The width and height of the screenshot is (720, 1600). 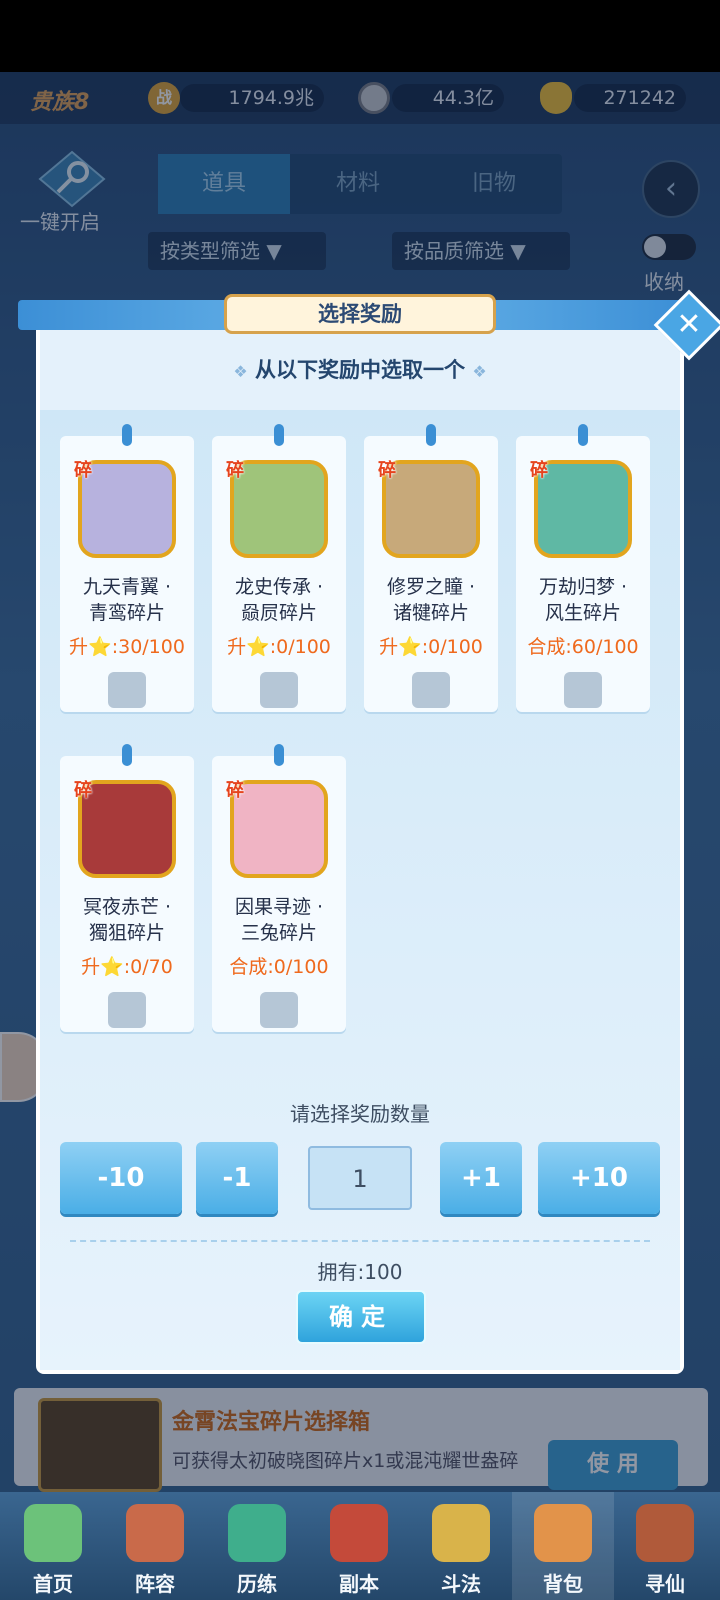 I want to click on nav-home: 首页, so click(x=53, y=1546).